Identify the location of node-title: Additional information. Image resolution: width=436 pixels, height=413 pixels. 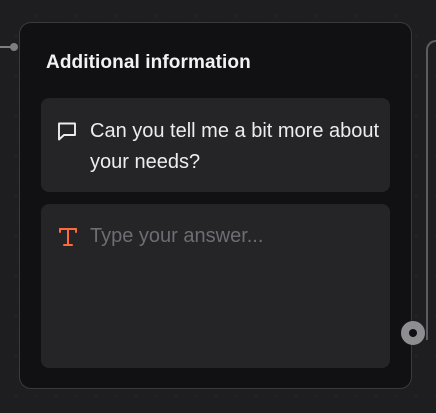
(148, 62).